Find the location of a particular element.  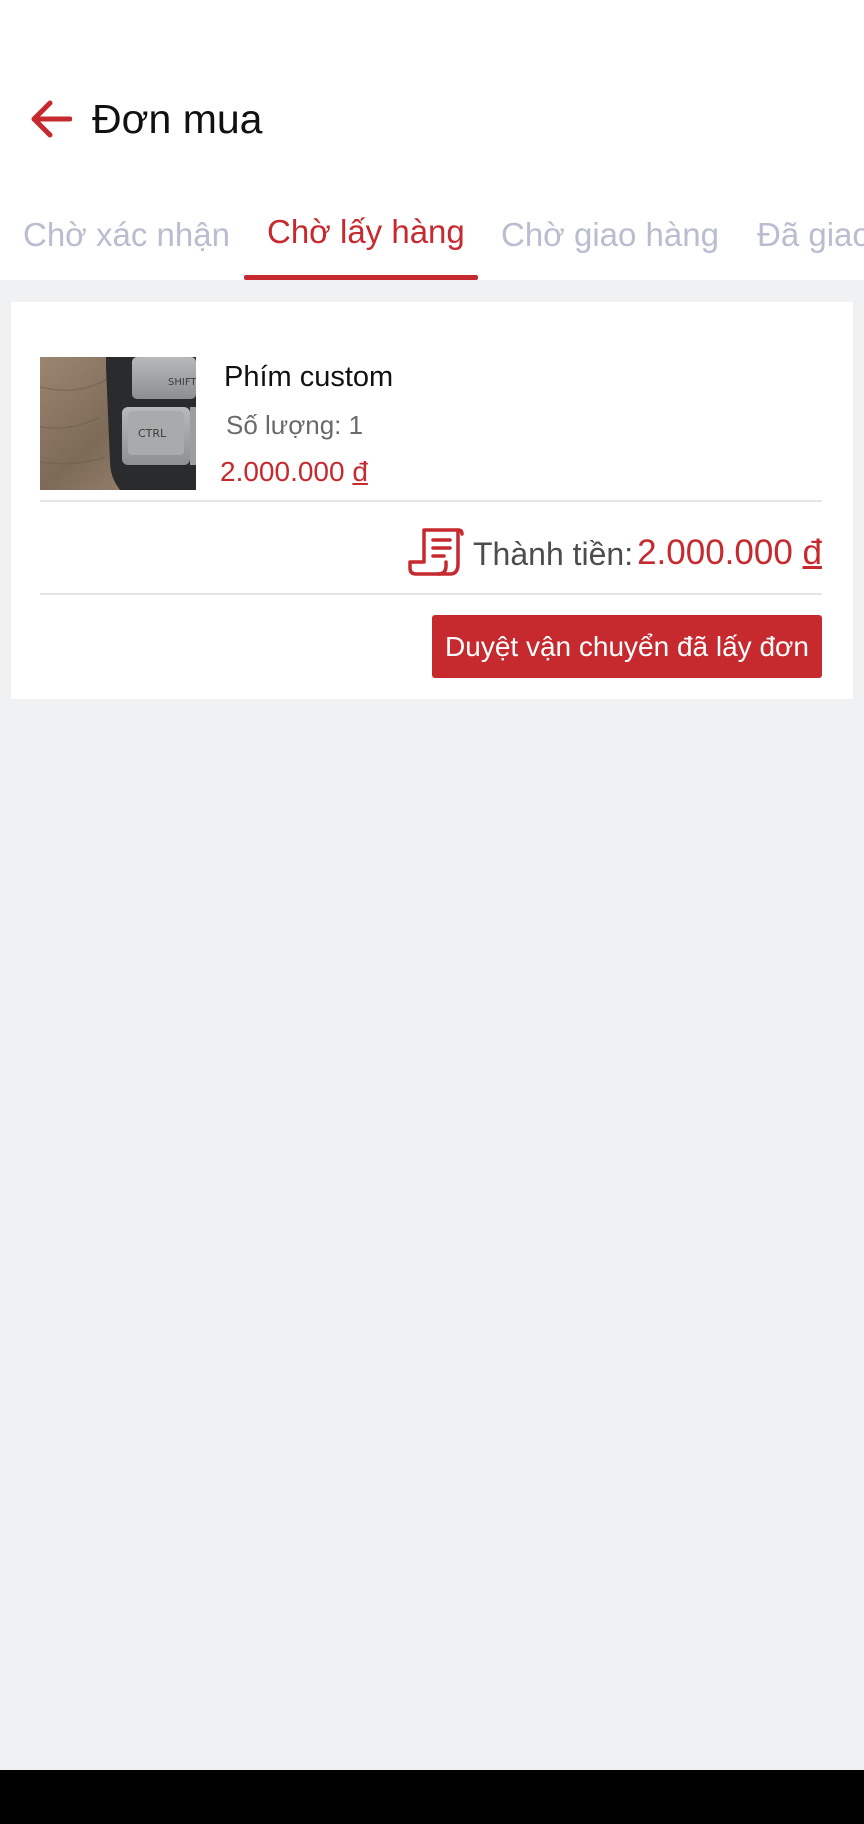

product-price-value: 2.000.000 is located at coordinates (282, 471).